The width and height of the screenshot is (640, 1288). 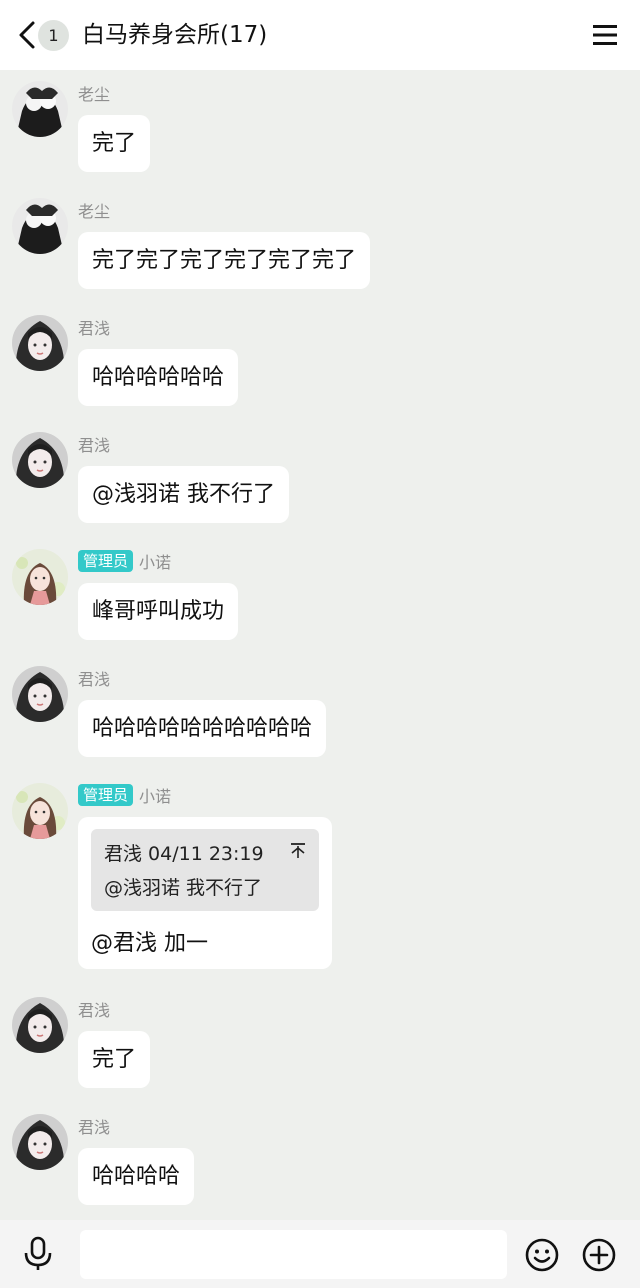 I want to click on quote-jump-icon, so click(x=298, y=850).